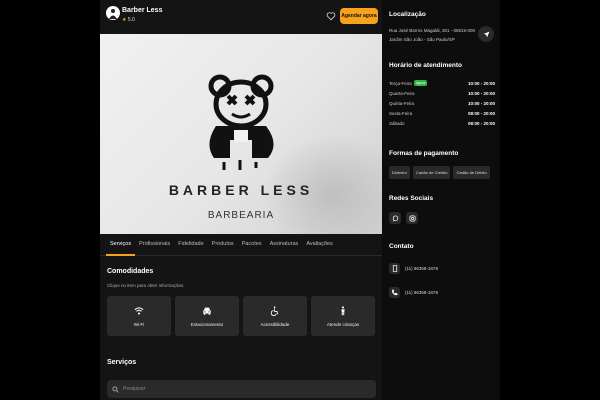  What do you see at coordinates (442, 83) in the screenshot?
I see `hours-row: Terça-Feira Agora 10:00 - 20:00` at bounding box center [442, 83].